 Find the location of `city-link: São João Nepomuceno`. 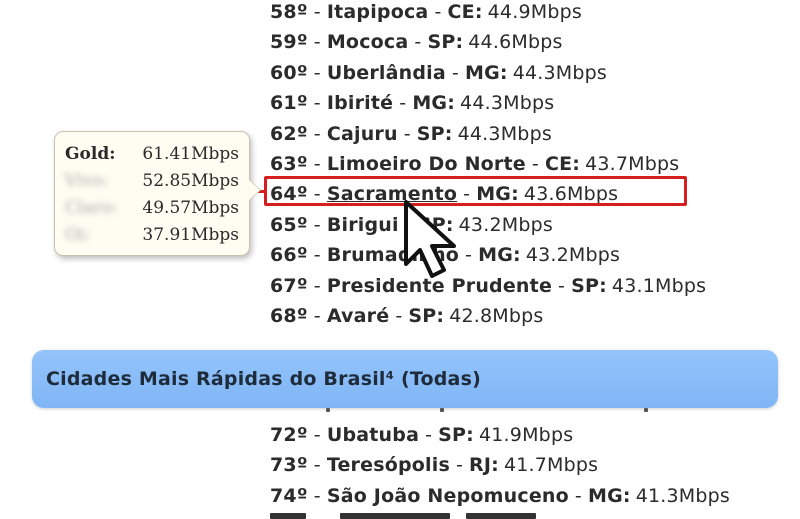

city-link: São João Nepomuceno is located at coordinates (448, 496).